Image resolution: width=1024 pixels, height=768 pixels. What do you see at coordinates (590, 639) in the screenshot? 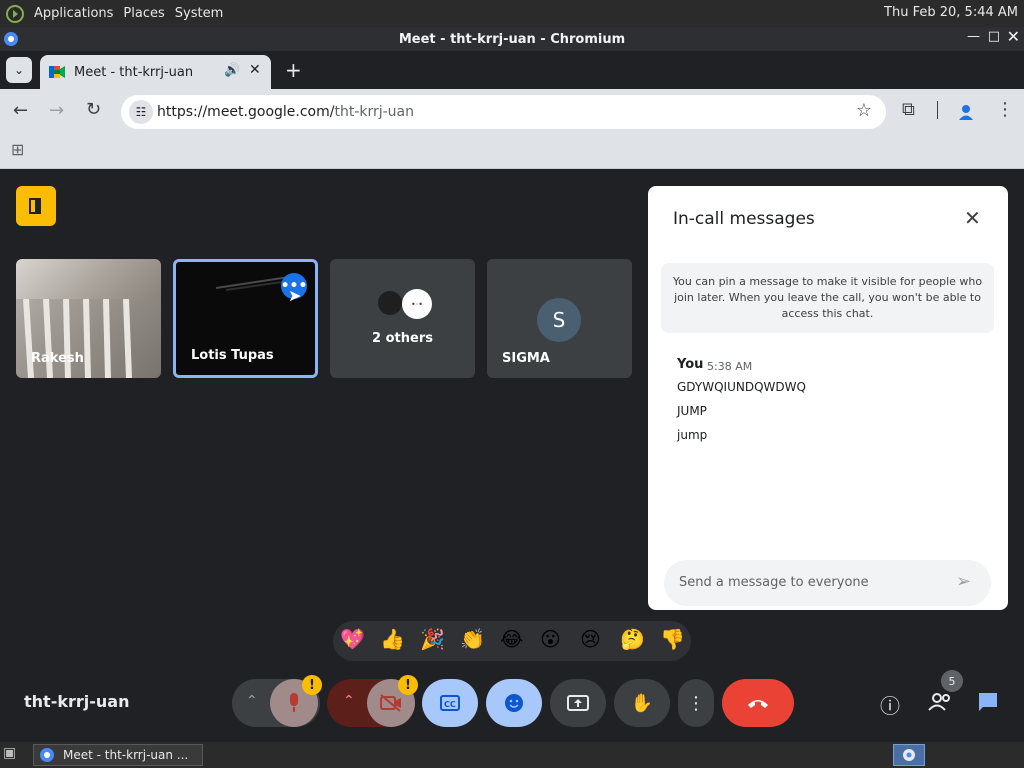
I see `reaction-sad-icon: 😢` at bounding box center [590, 639].